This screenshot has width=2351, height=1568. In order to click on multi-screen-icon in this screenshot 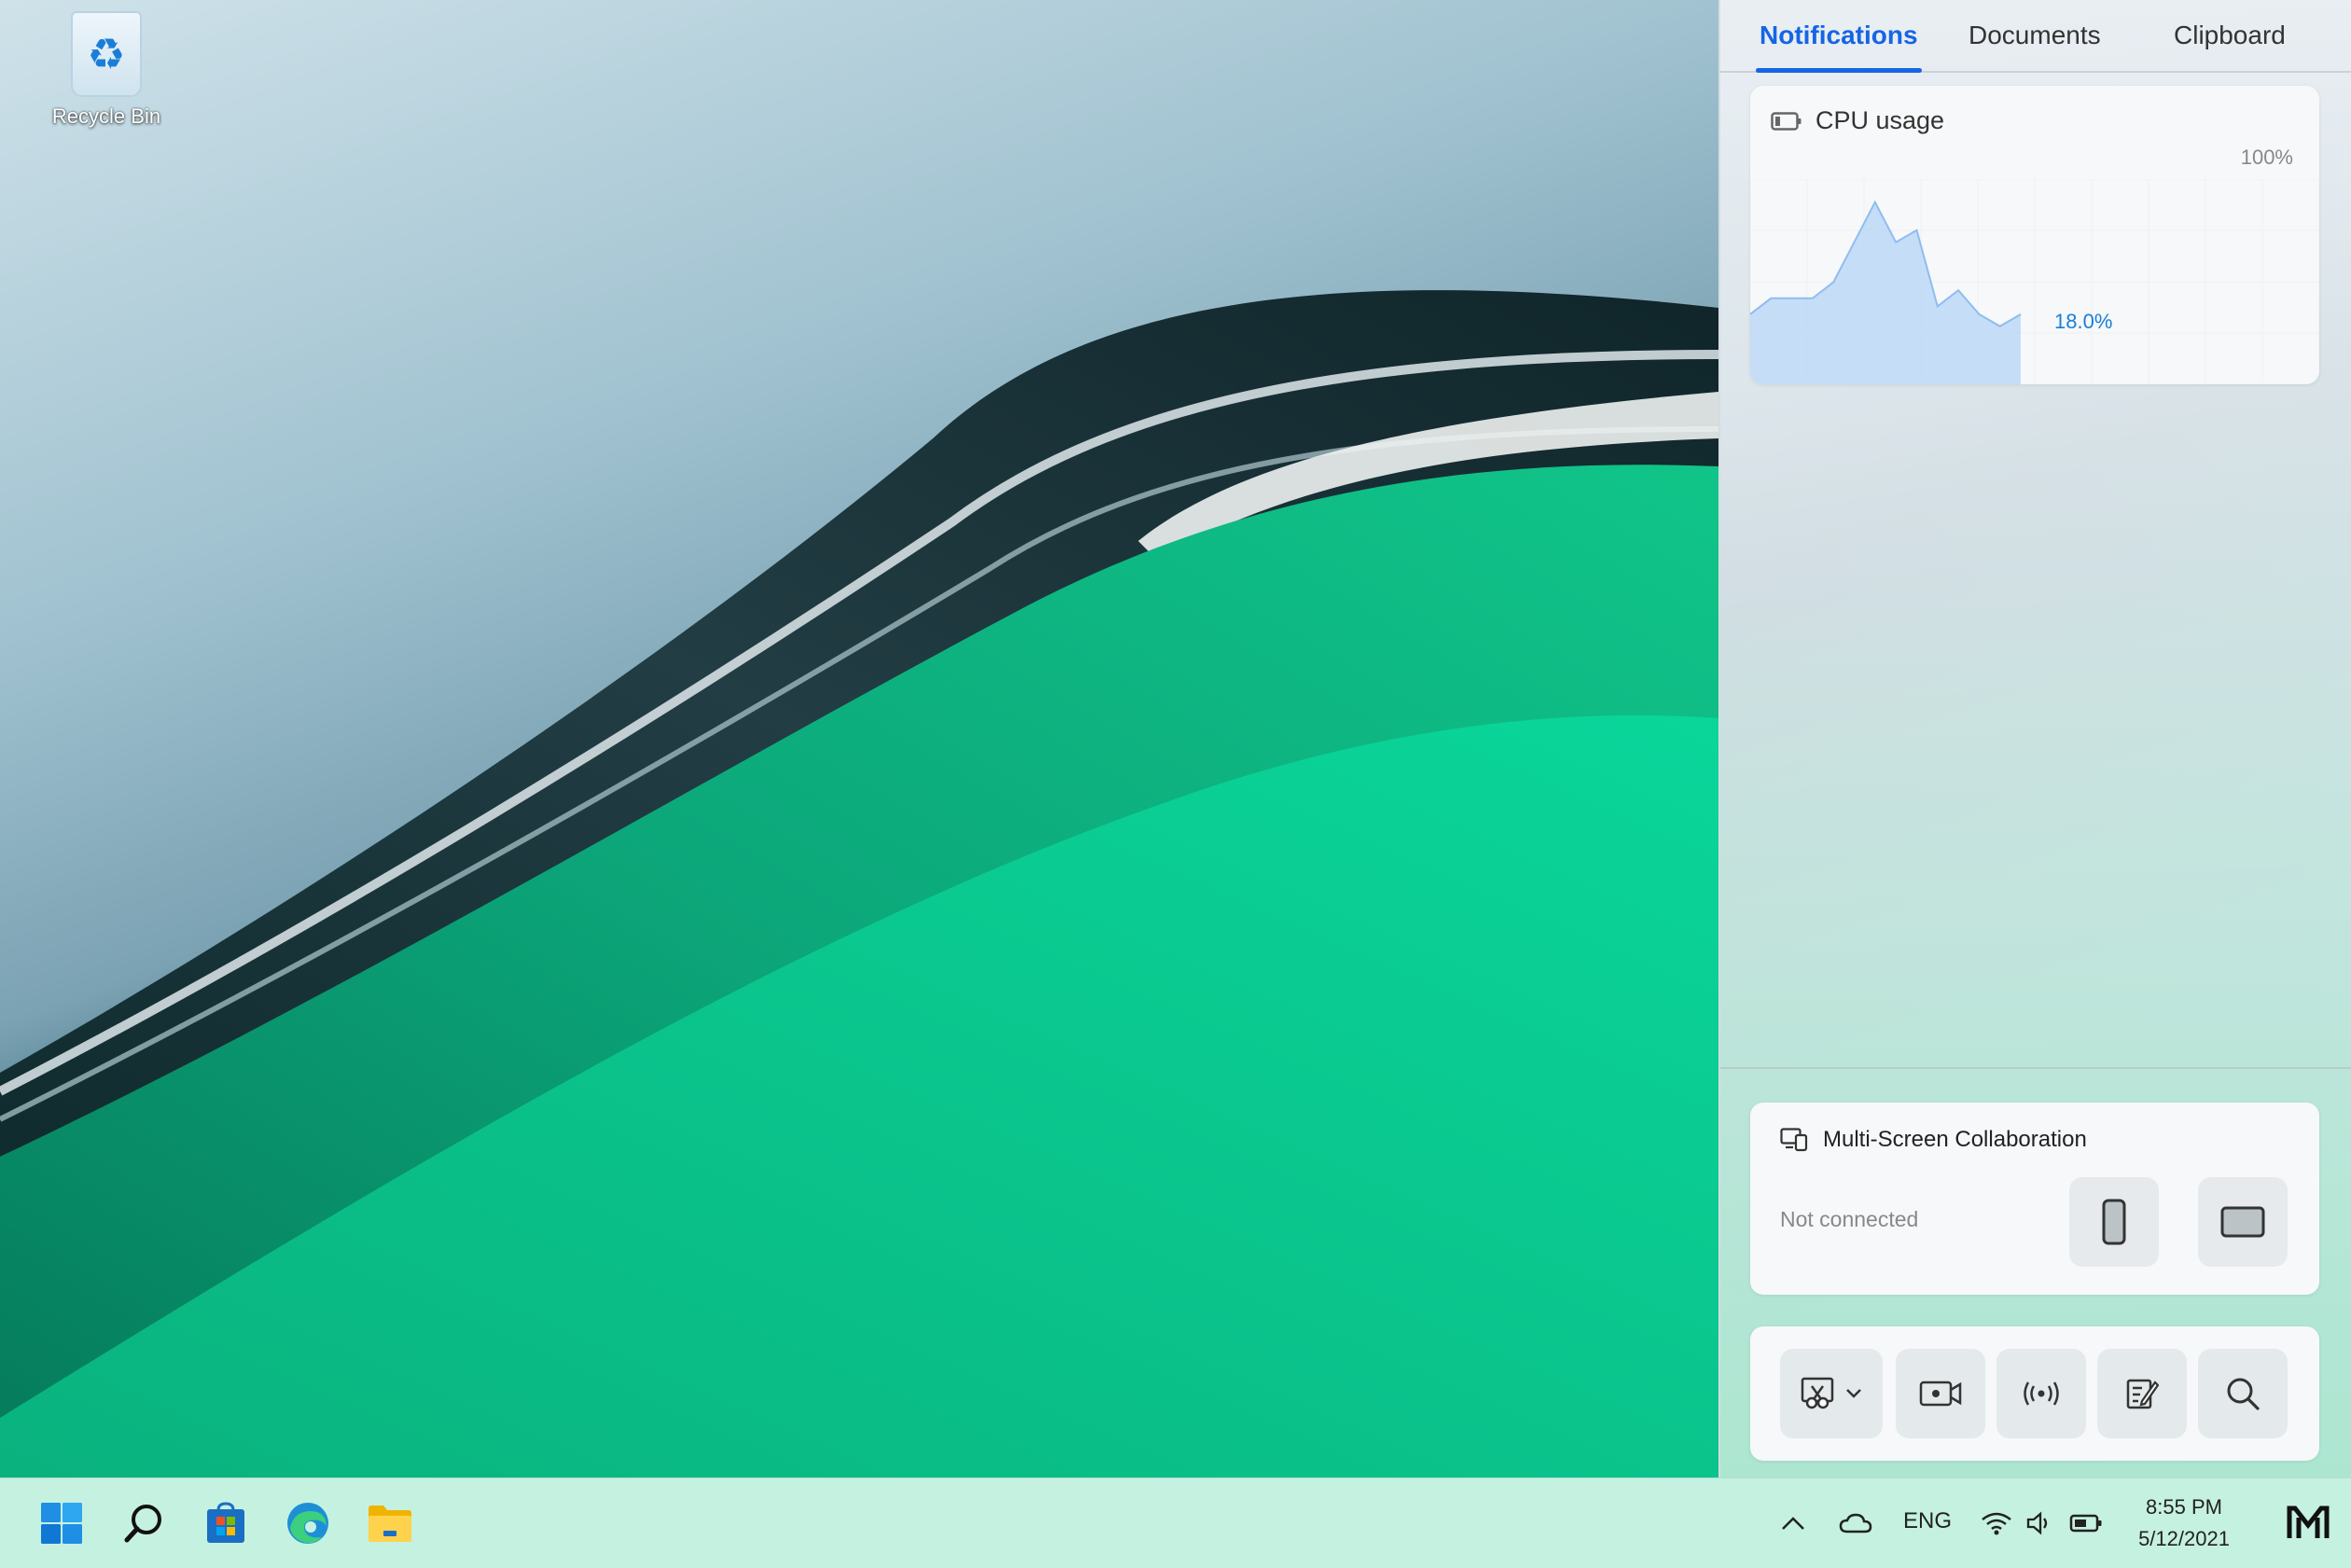, I will do `click(1794, 1140)`.